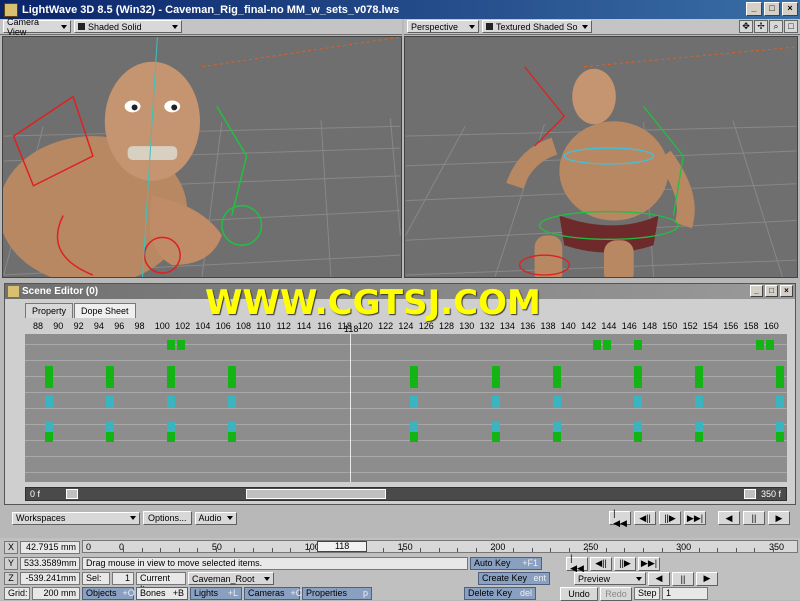 The image size is (800, 601). What do you see at coordinates (761, 26) in the screenshot?
I see `rotate-view-icon: ✢` at bounding box center [761, 26].